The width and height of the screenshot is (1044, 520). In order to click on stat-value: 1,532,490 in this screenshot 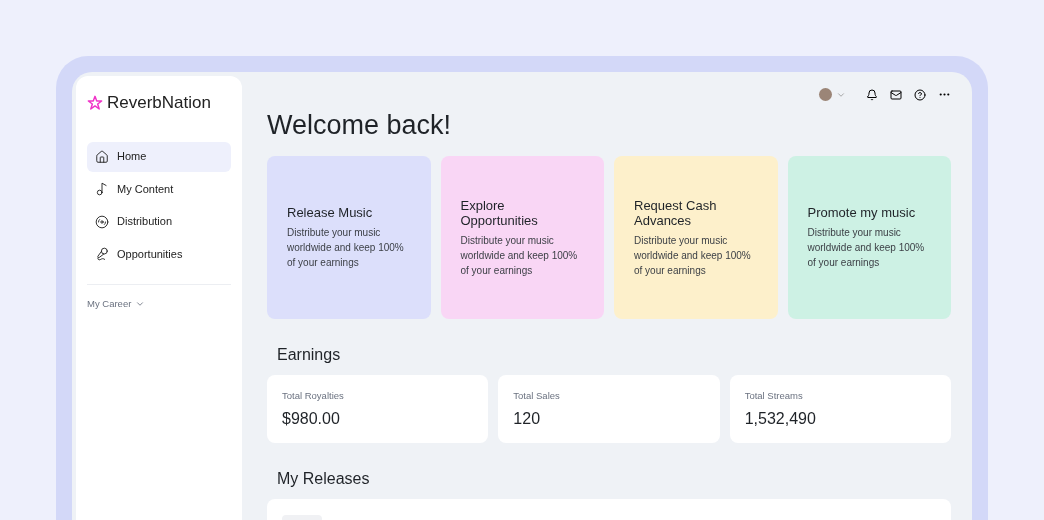, I will do `click(780, 418)`.